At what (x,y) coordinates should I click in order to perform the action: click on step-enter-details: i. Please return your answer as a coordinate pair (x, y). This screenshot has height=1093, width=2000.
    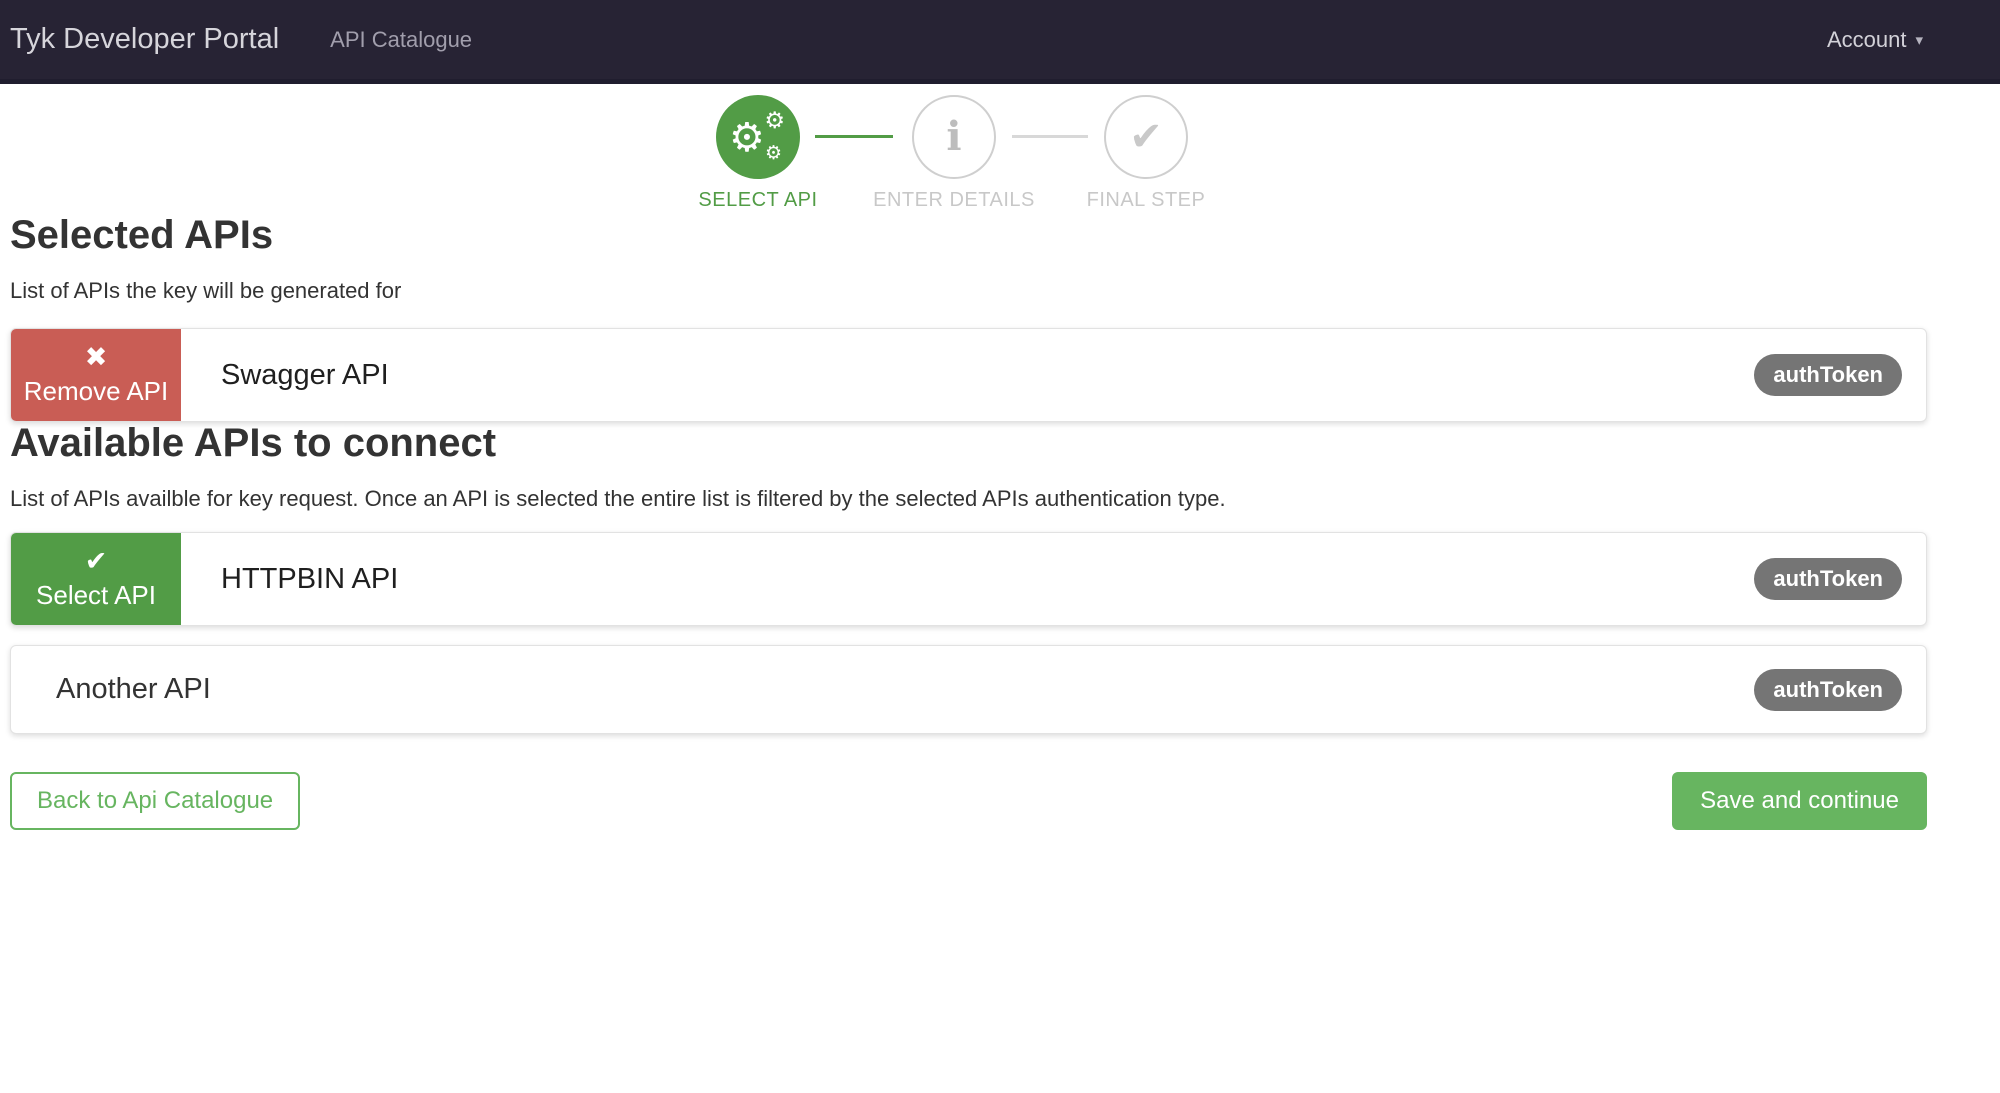
    Looking at the image, I should click on (954, 137).